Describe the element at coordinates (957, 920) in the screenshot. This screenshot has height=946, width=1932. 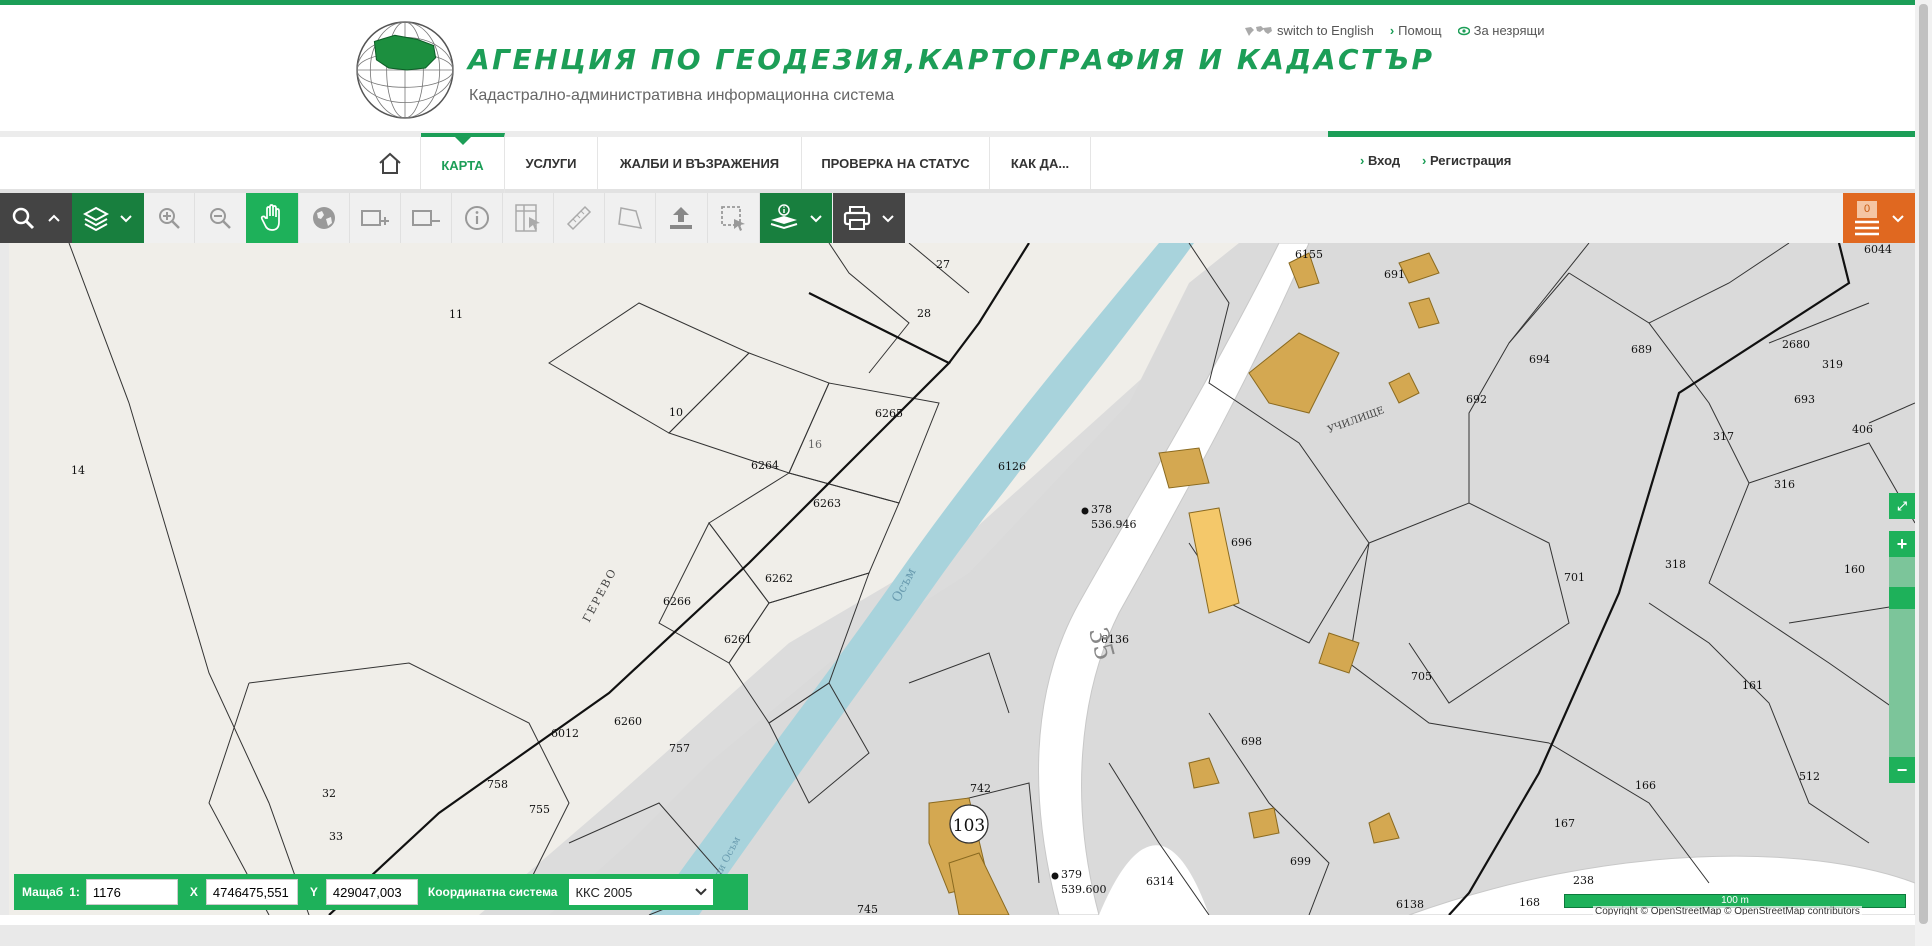
I see `map-bottom-edge` at that location.